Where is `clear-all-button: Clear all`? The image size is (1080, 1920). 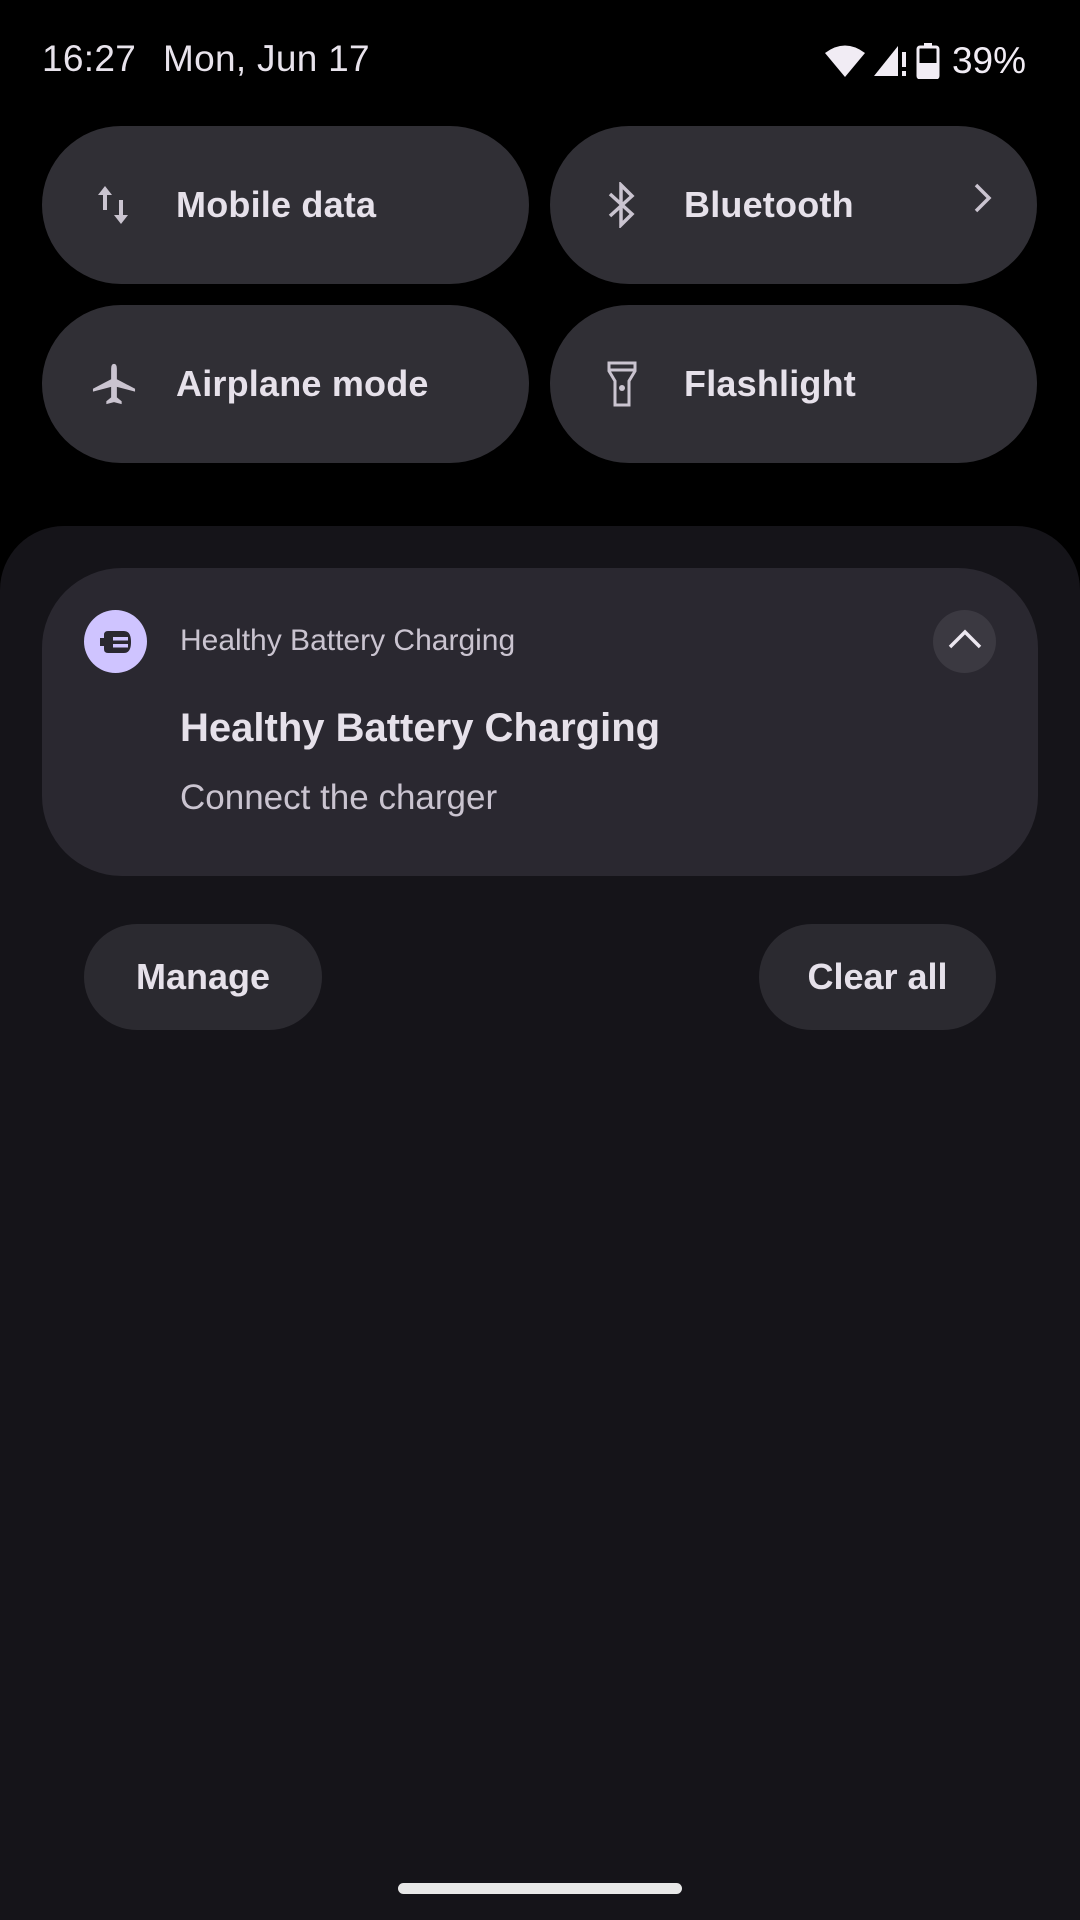 clear-all-button: Clear all is located at coordinates (877, 977).